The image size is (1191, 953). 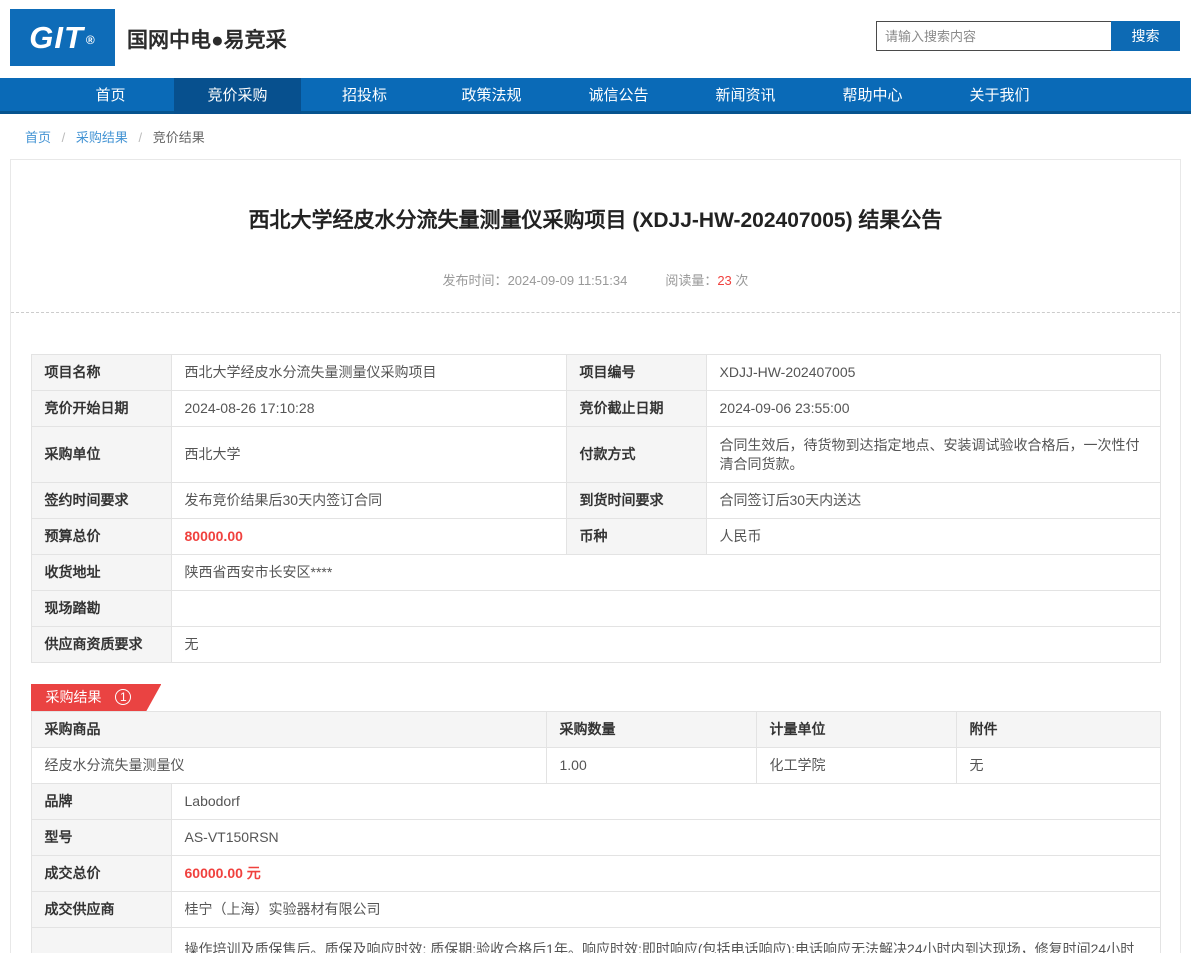 I want to click on breadcrumb-home: 首页, so click(x=38, y=137).